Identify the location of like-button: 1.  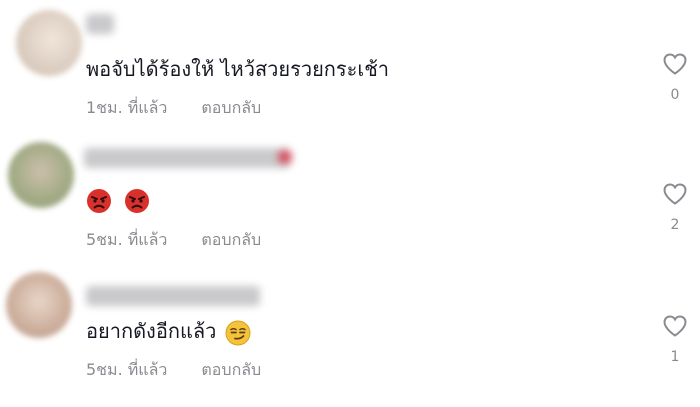
(675, 340).